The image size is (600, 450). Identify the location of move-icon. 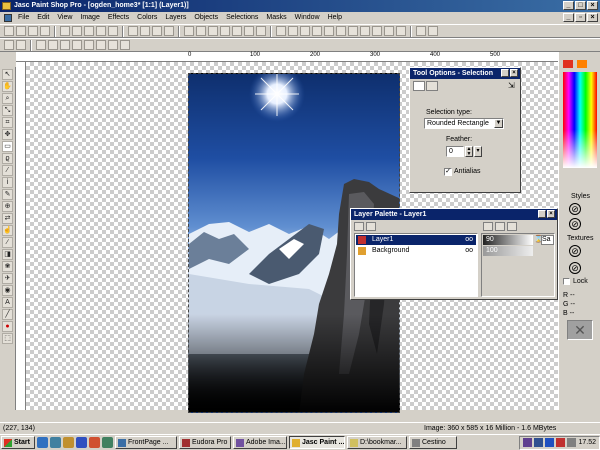
(353, 31).